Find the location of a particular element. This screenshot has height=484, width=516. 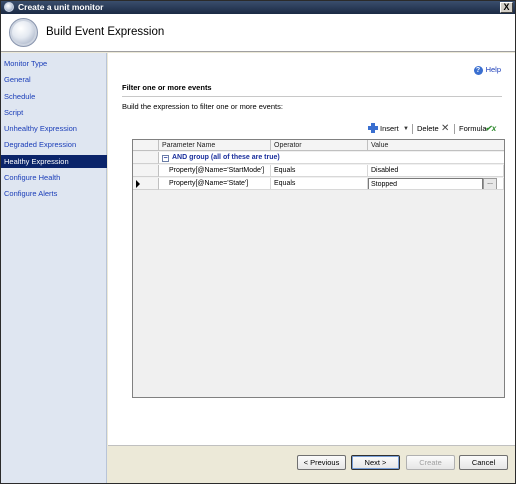

wizard-orb-icon is located at coordinates (23, 32).